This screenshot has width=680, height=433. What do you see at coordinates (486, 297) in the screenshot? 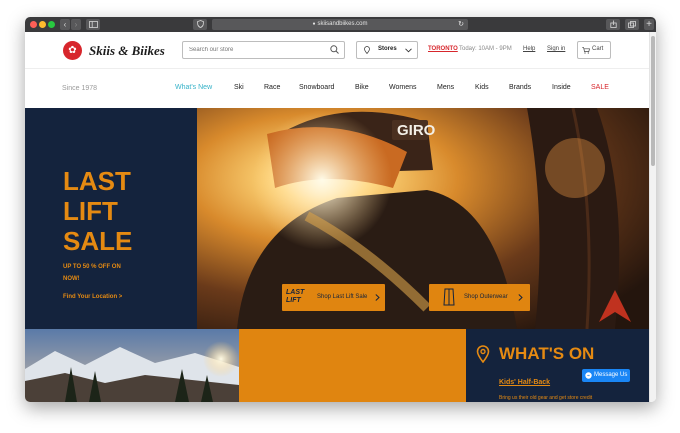
I see `promo-label: Shop Outerwear` at bounding box center [486, 297].